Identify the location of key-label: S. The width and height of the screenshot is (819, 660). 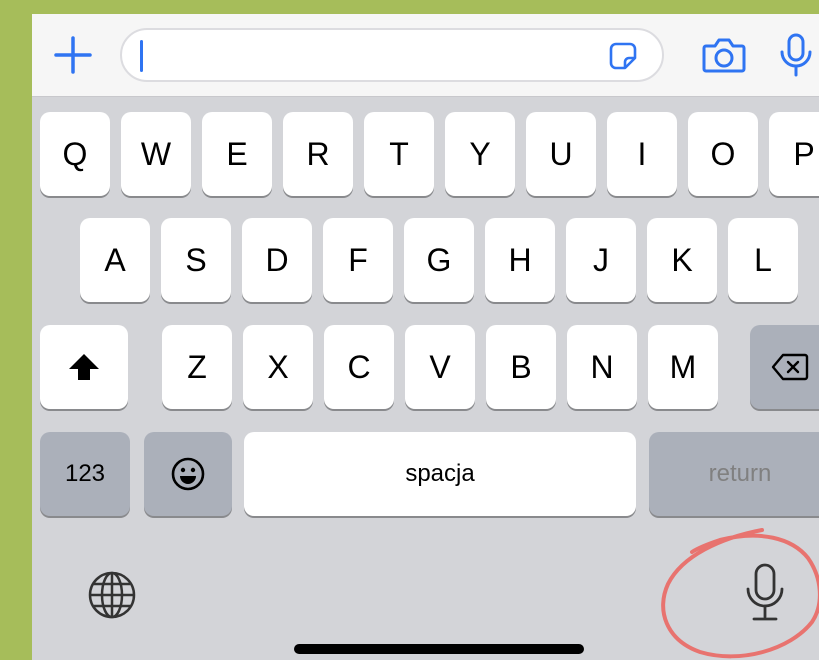
(196, 260).